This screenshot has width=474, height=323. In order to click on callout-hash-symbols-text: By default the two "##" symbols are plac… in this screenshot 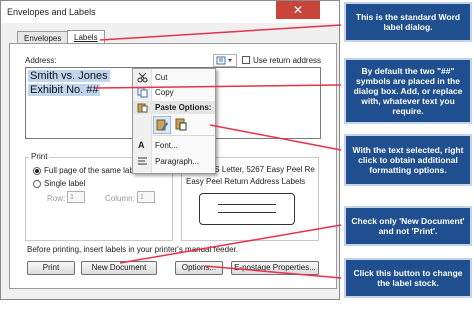, I will do `click(408, 91)`.